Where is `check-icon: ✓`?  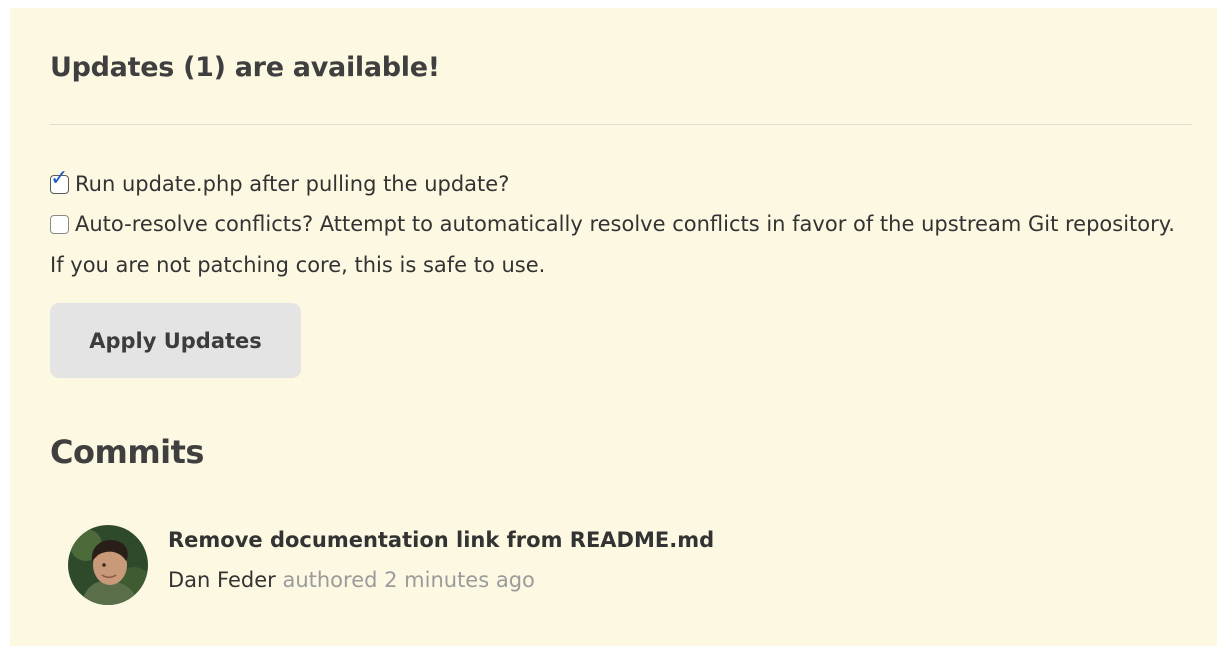
check-icon: ✓ is located at coordinates (59, 178).